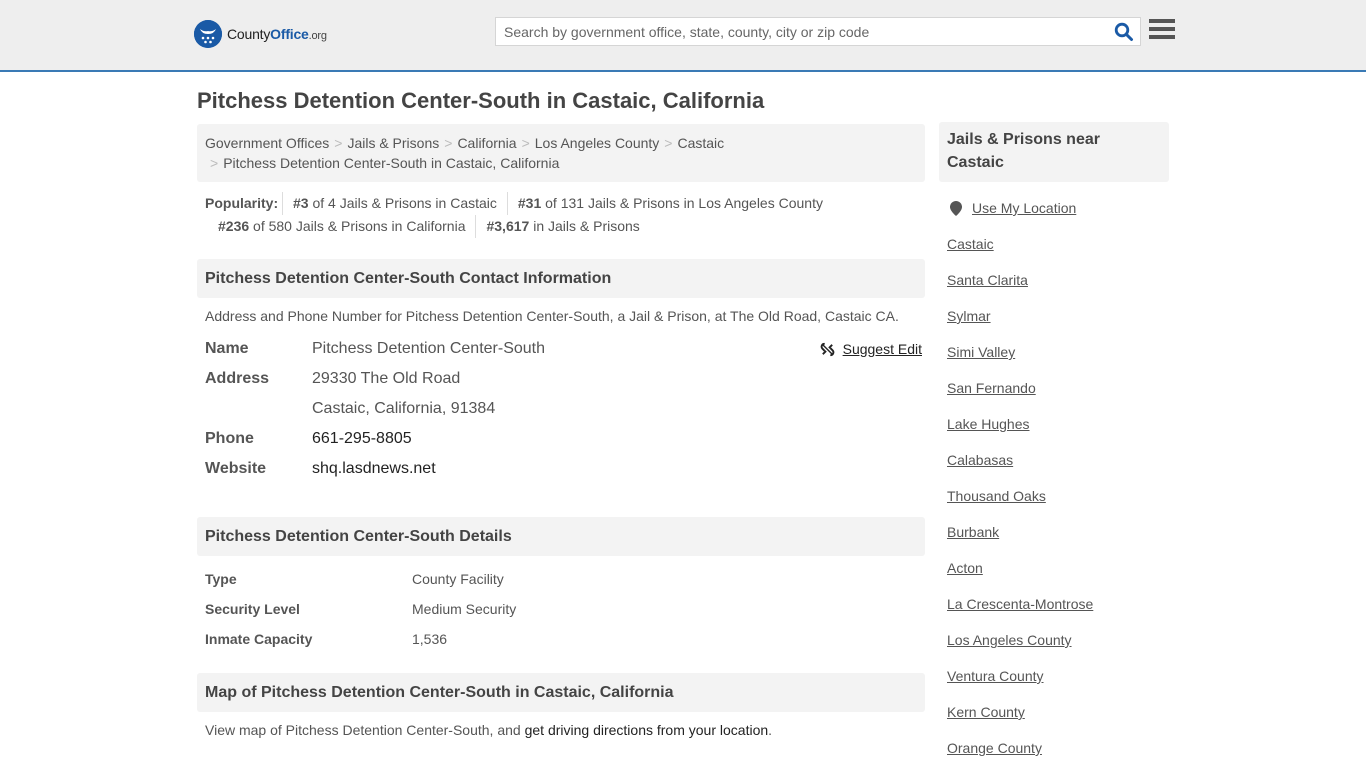 The height and width of the screenshot is (772, 1366). I want to click on search-button, so click(1124, 31).